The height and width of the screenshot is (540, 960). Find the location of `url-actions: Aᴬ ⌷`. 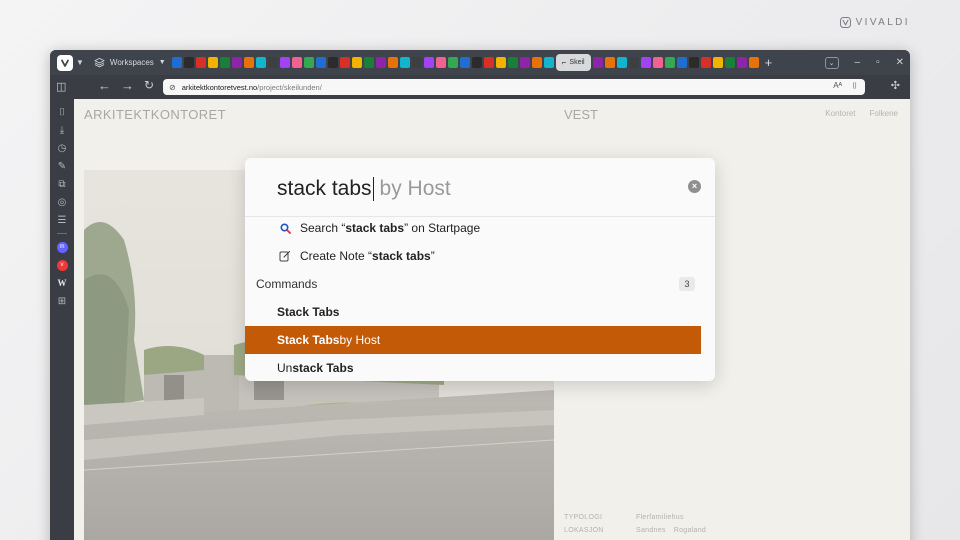

url-actions: Aᴬ ⌷ is located at coordinates (845, 86).